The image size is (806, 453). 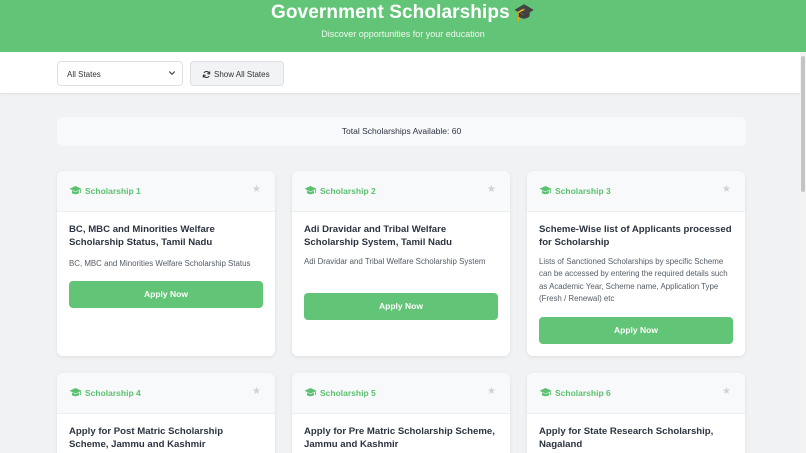 What do you see at coordinates (348, 393) in the screenshot?
I see `scholarship-number: Scholarship 5` at bounding box center [348, 393].